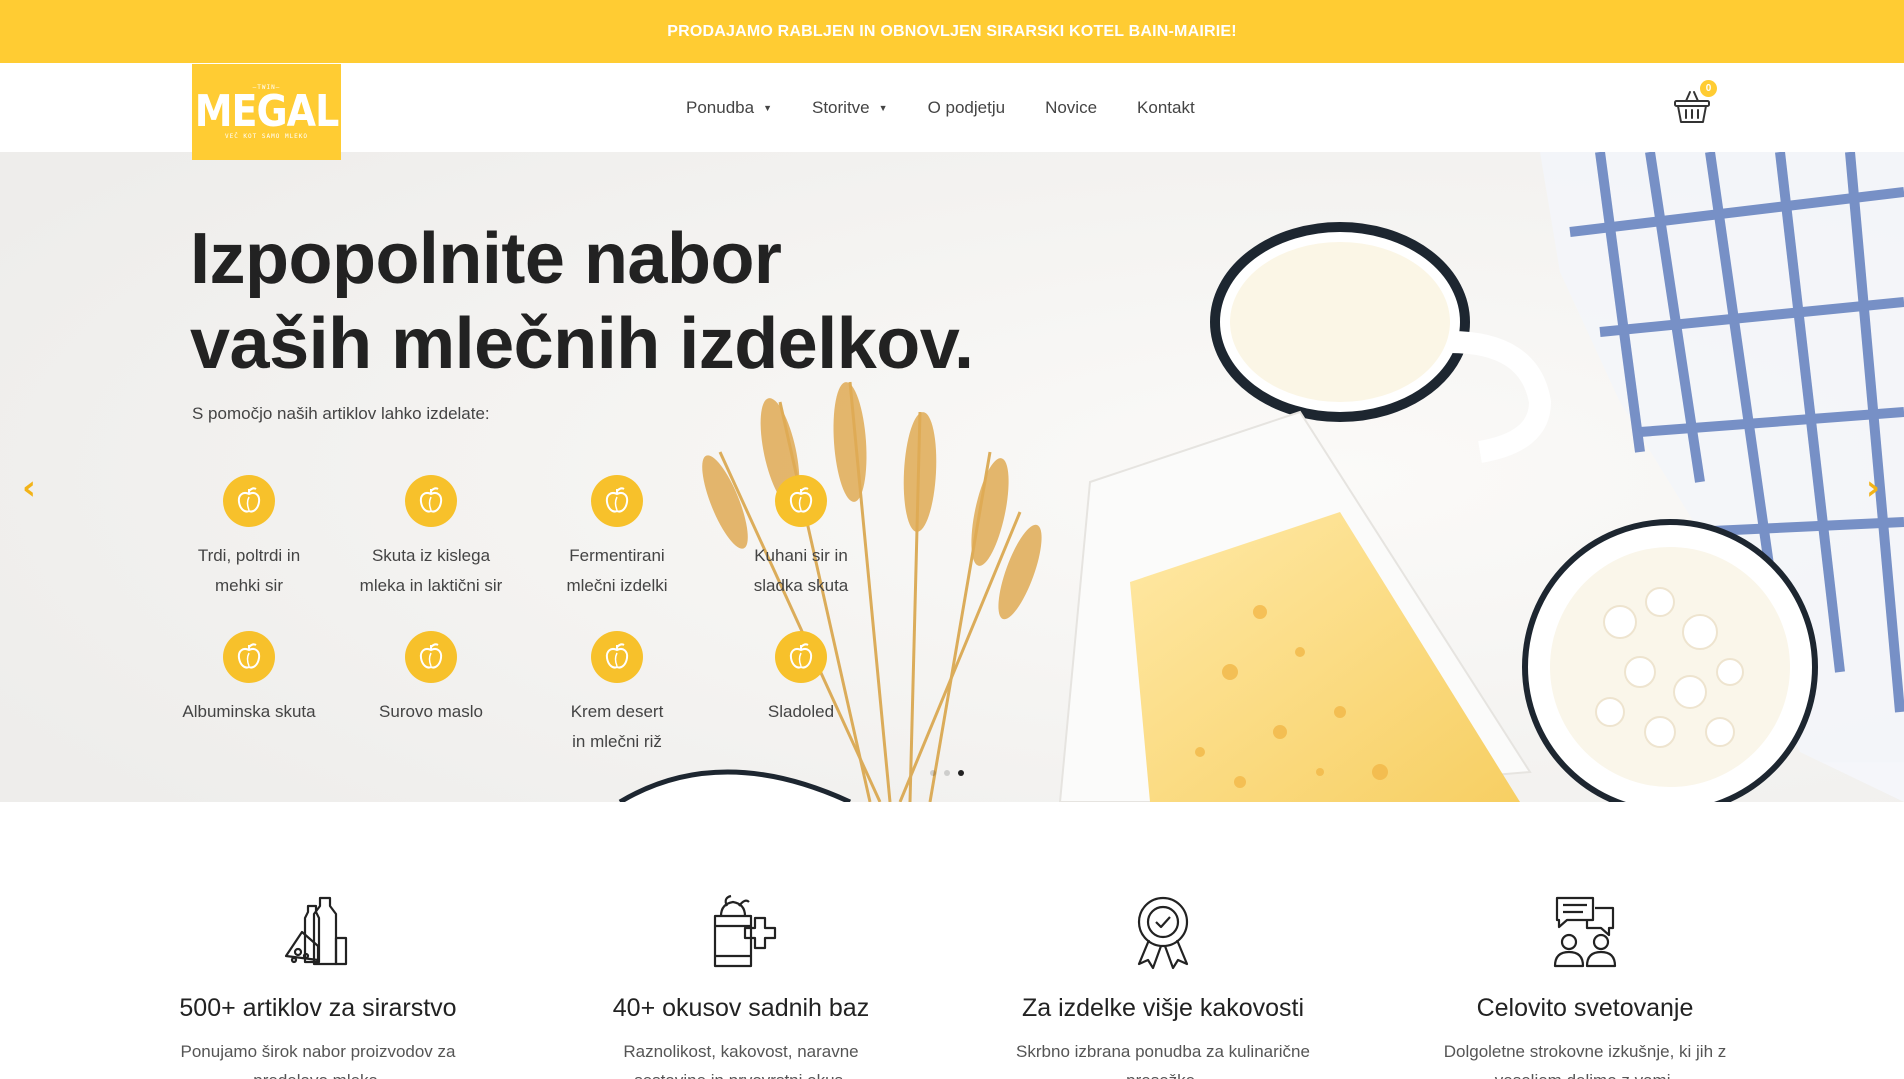  Describe the element at coordinates (961, 773) in the screenshot. I see `slider-dot-active` at that location.